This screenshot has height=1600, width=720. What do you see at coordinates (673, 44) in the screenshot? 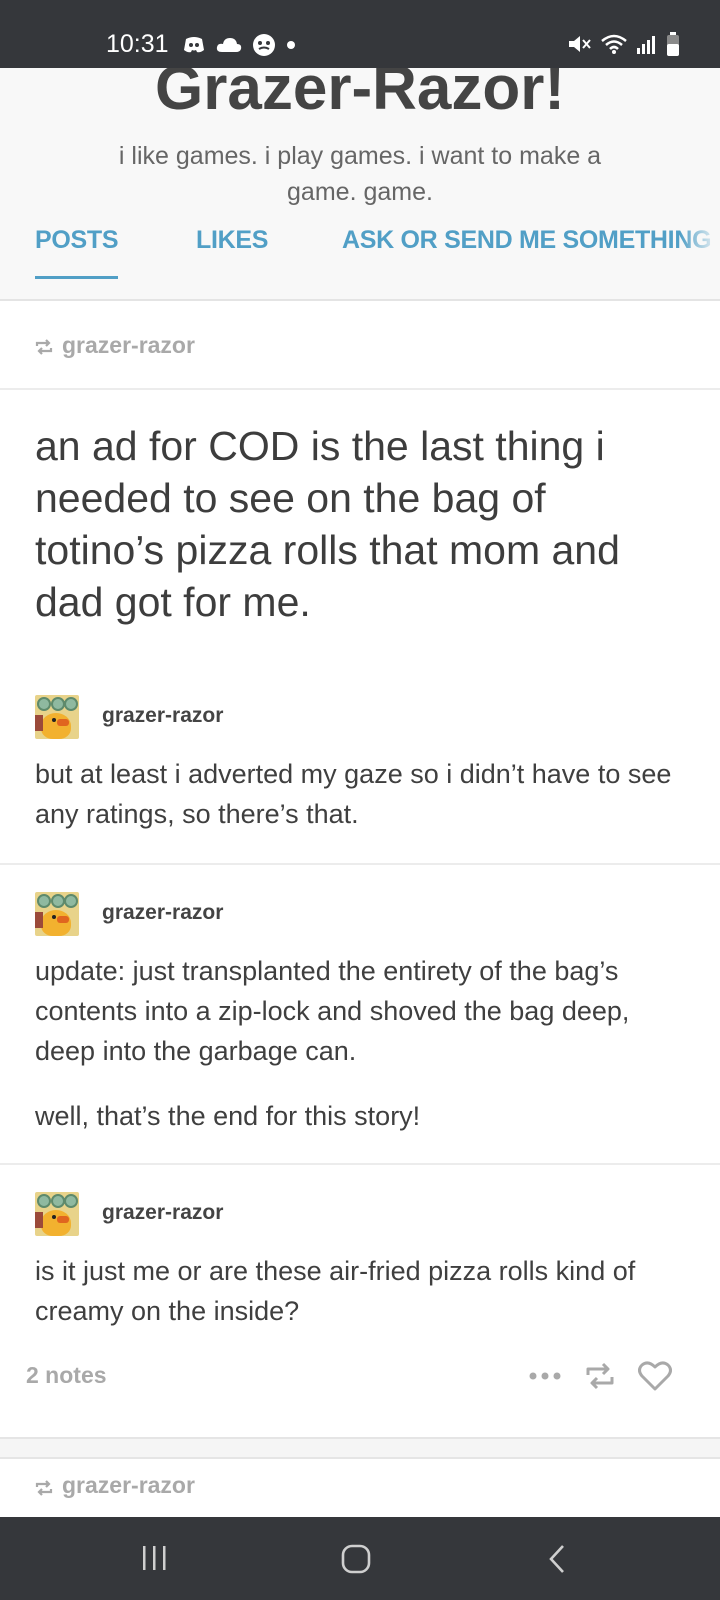
I see `battery-icon` at bounding box center [673, 44].